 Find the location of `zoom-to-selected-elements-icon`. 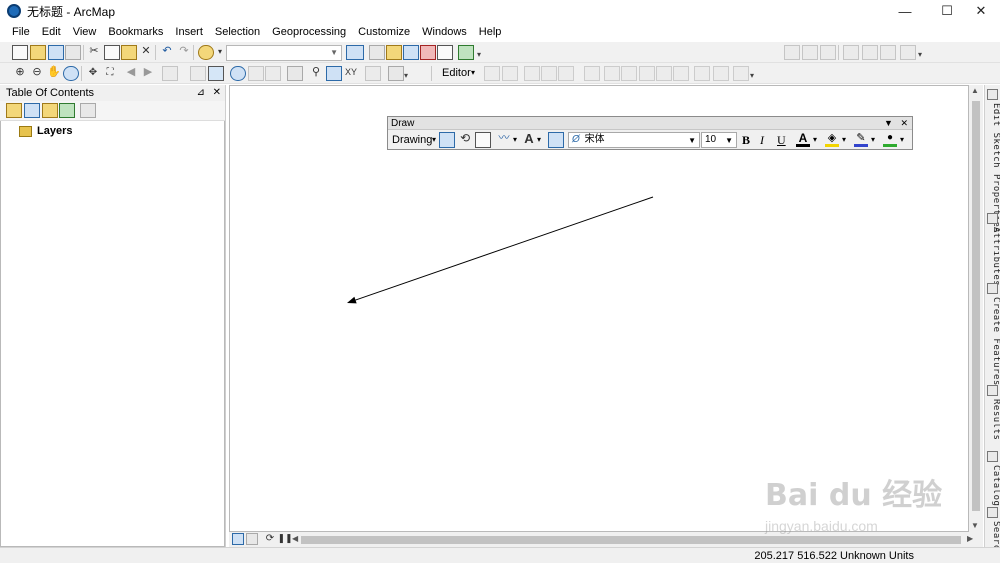

zoom-to-selected-elements-icon is located at coordinates (483, 140).